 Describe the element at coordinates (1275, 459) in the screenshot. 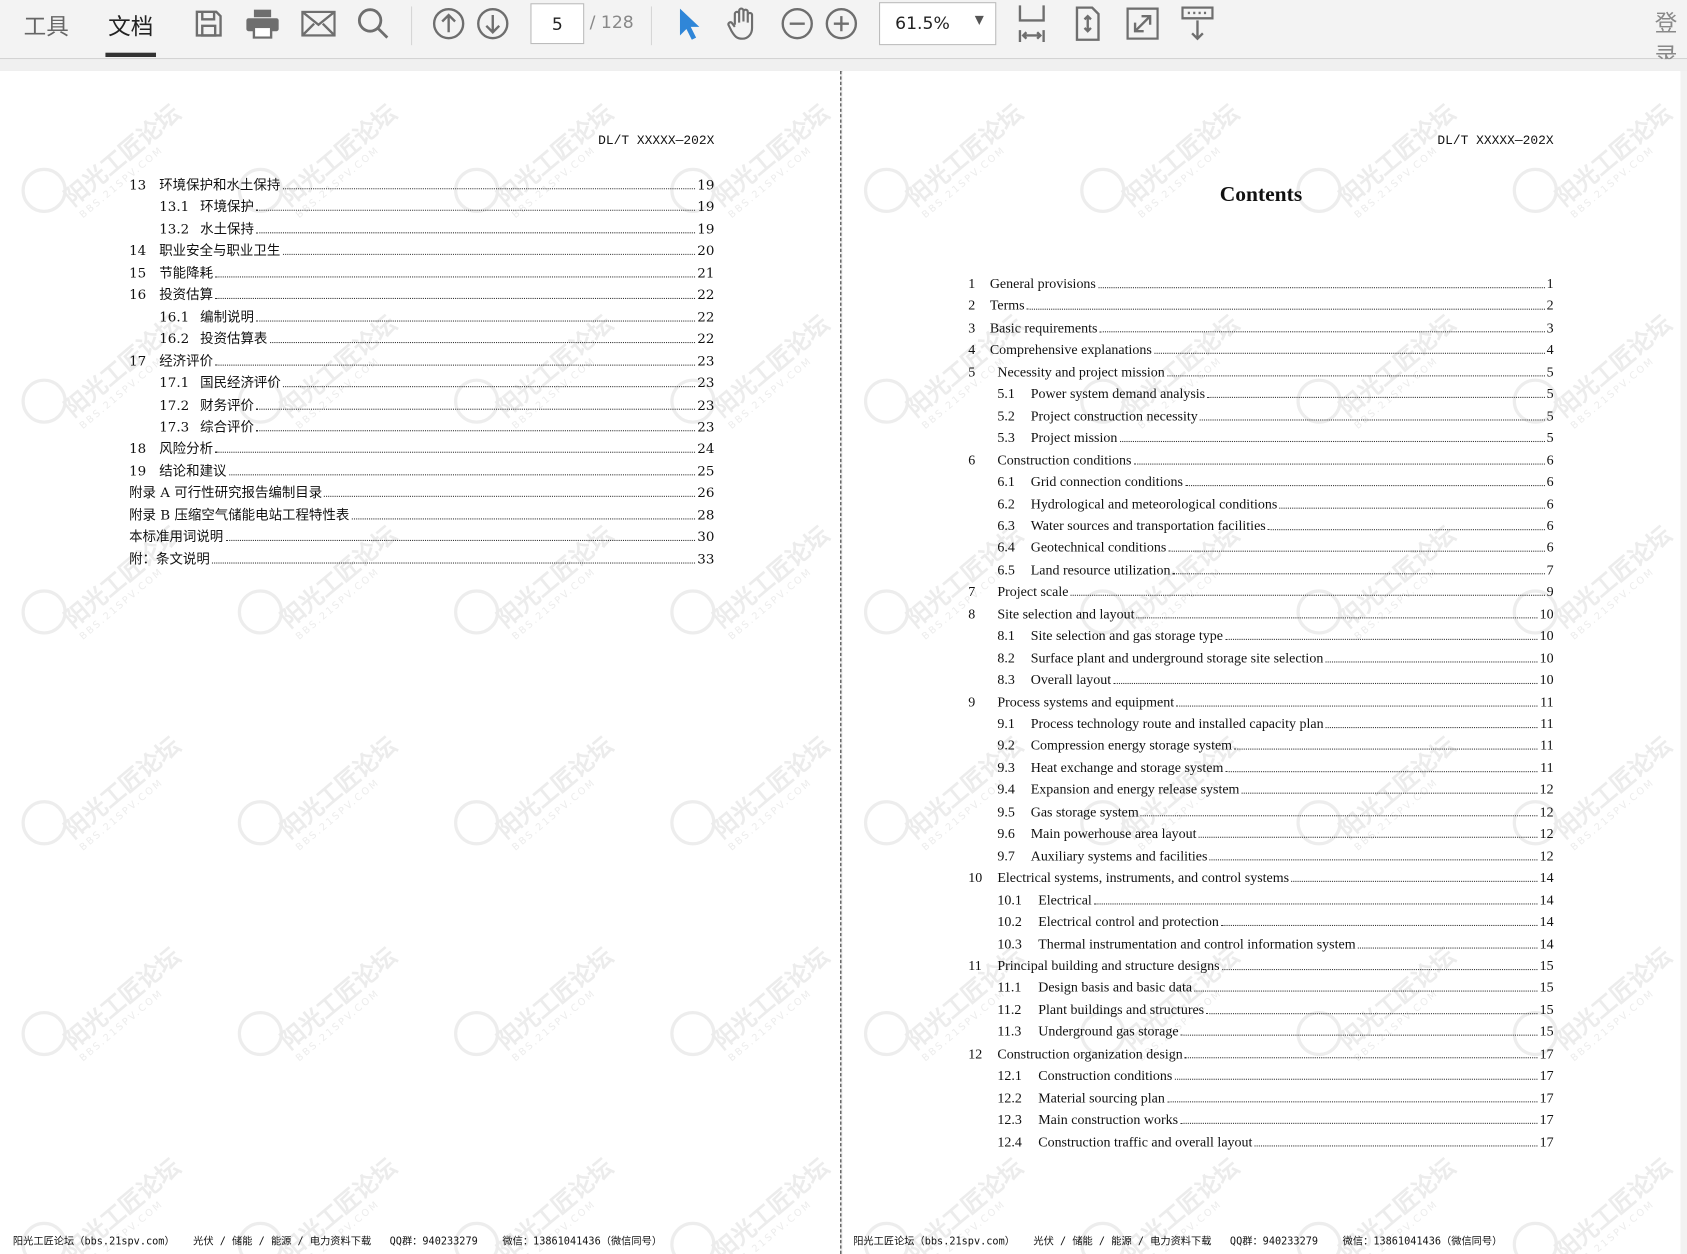

I see `toc-entry-body: Construction conditions 6` at that location.